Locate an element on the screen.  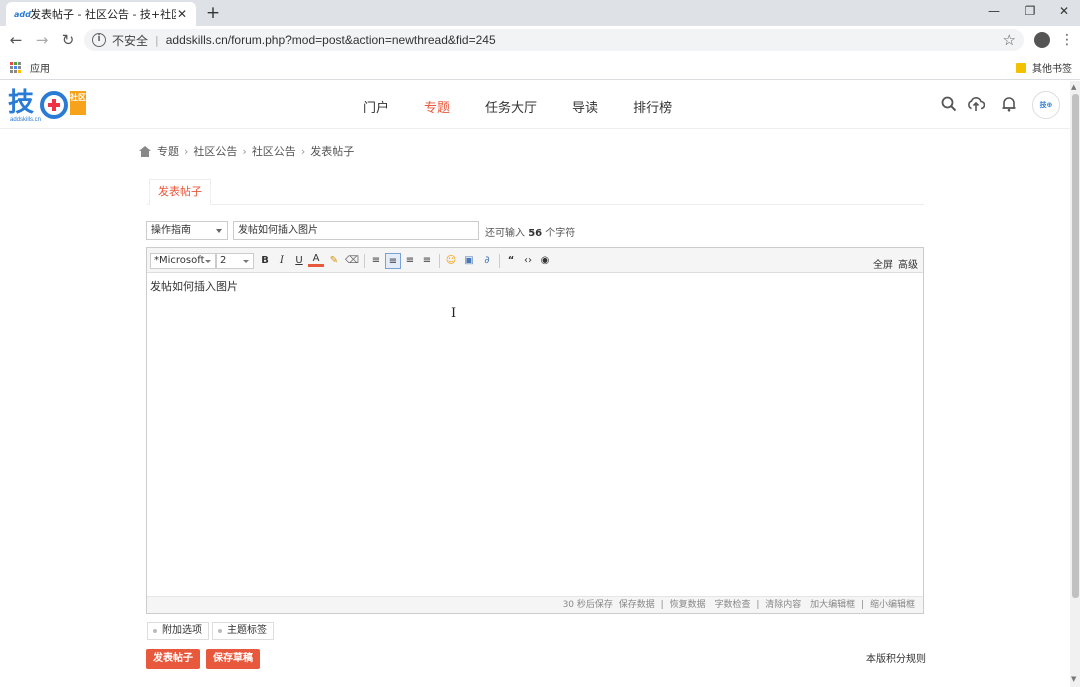
align-right-icon: ≡ is located at coordinates (427, 261).